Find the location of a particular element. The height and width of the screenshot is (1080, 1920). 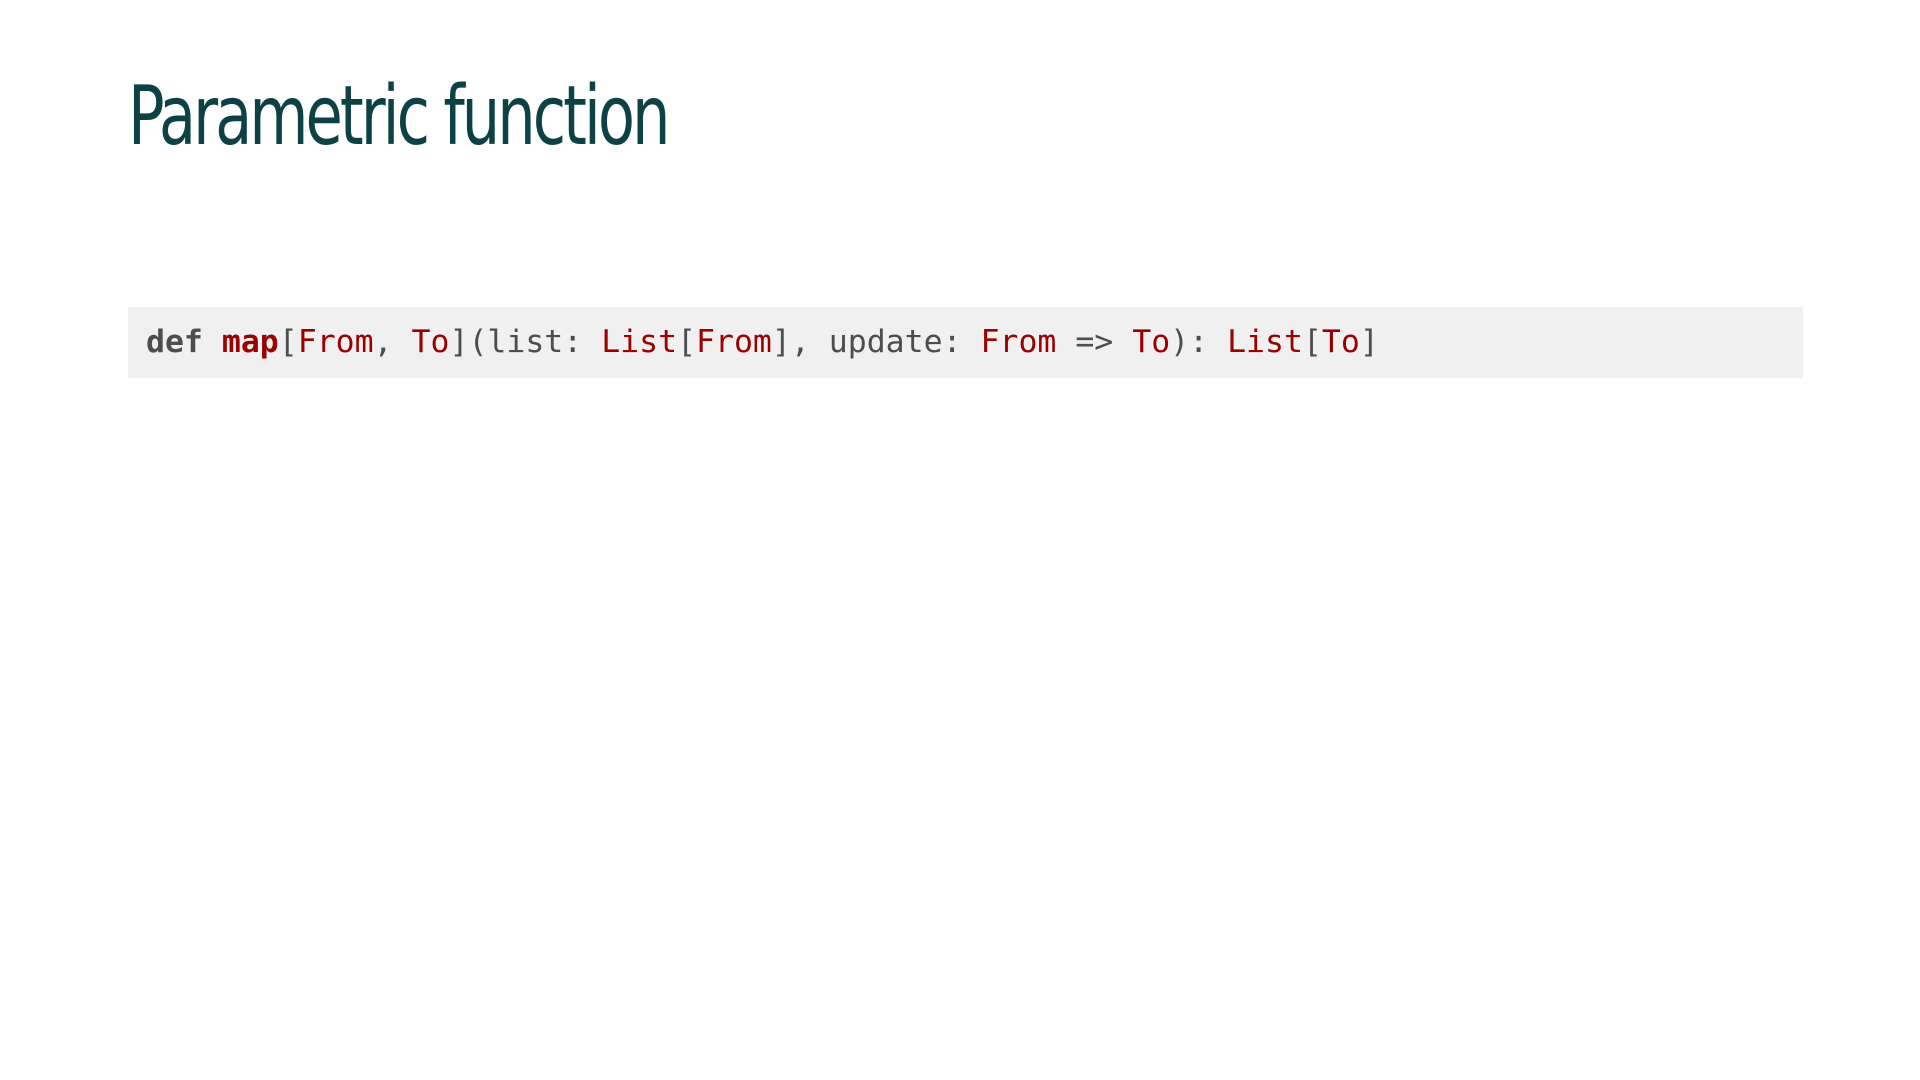

code-token-plain: ], update: is located at coordinates (876, 341).